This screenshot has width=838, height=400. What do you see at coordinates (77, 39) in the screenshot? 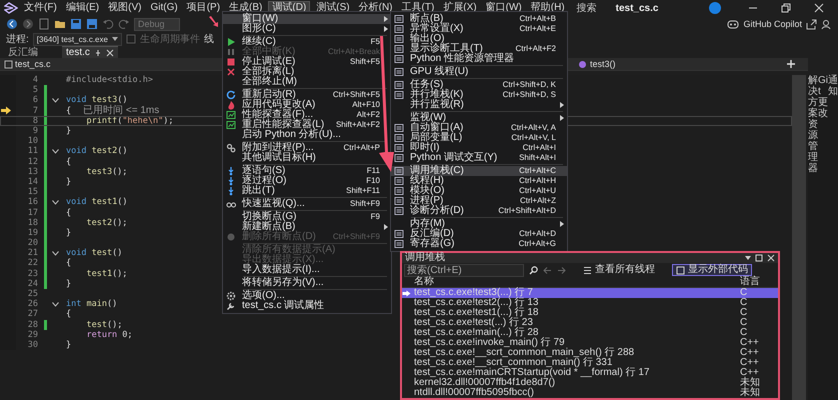
I see `process-dropdown: [3640] test_cs.c.exe` at bounding box center [77, 39].